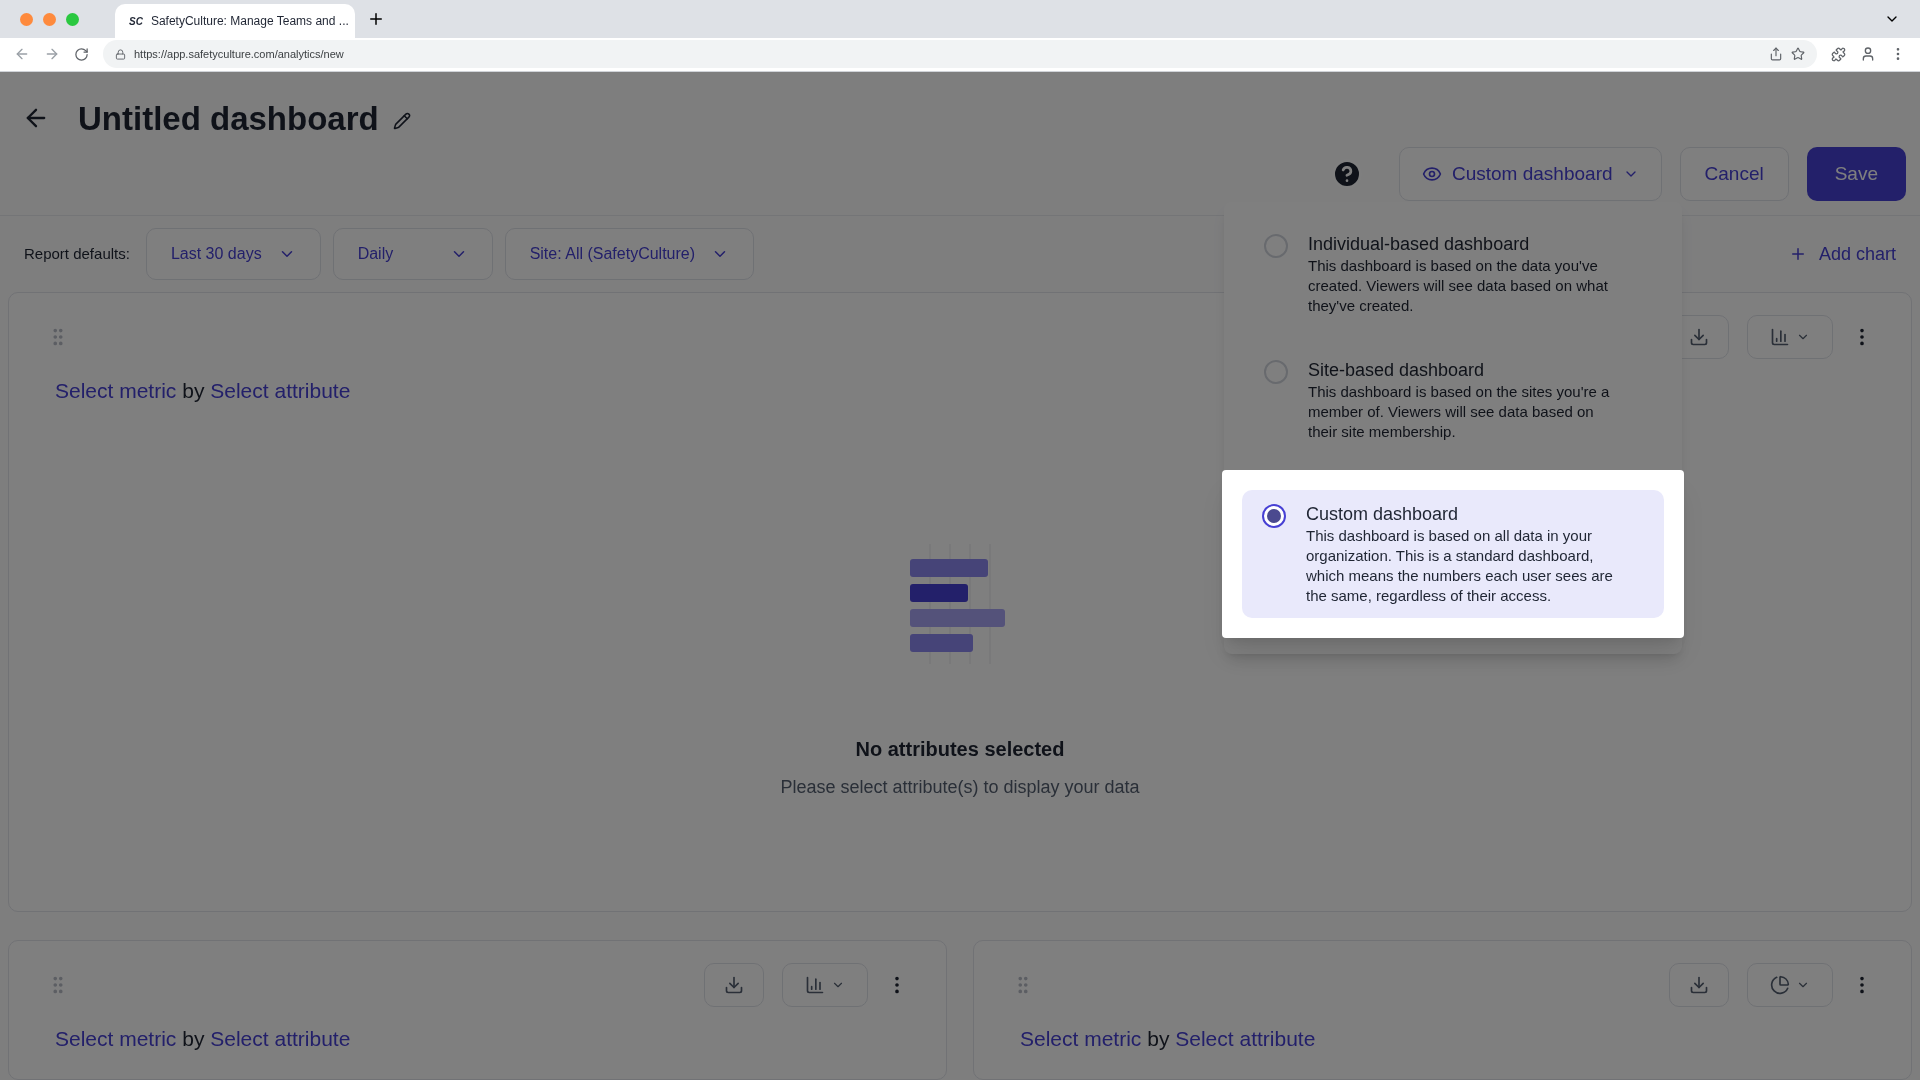 Image resolution: width=1920 pixels, height=1080 pixels. What do you see at coordinates (239, 55) in the screenshot?
I see `url-text: https://app.safetyculture.com/analytics/new` at bounding box center [239, 55].